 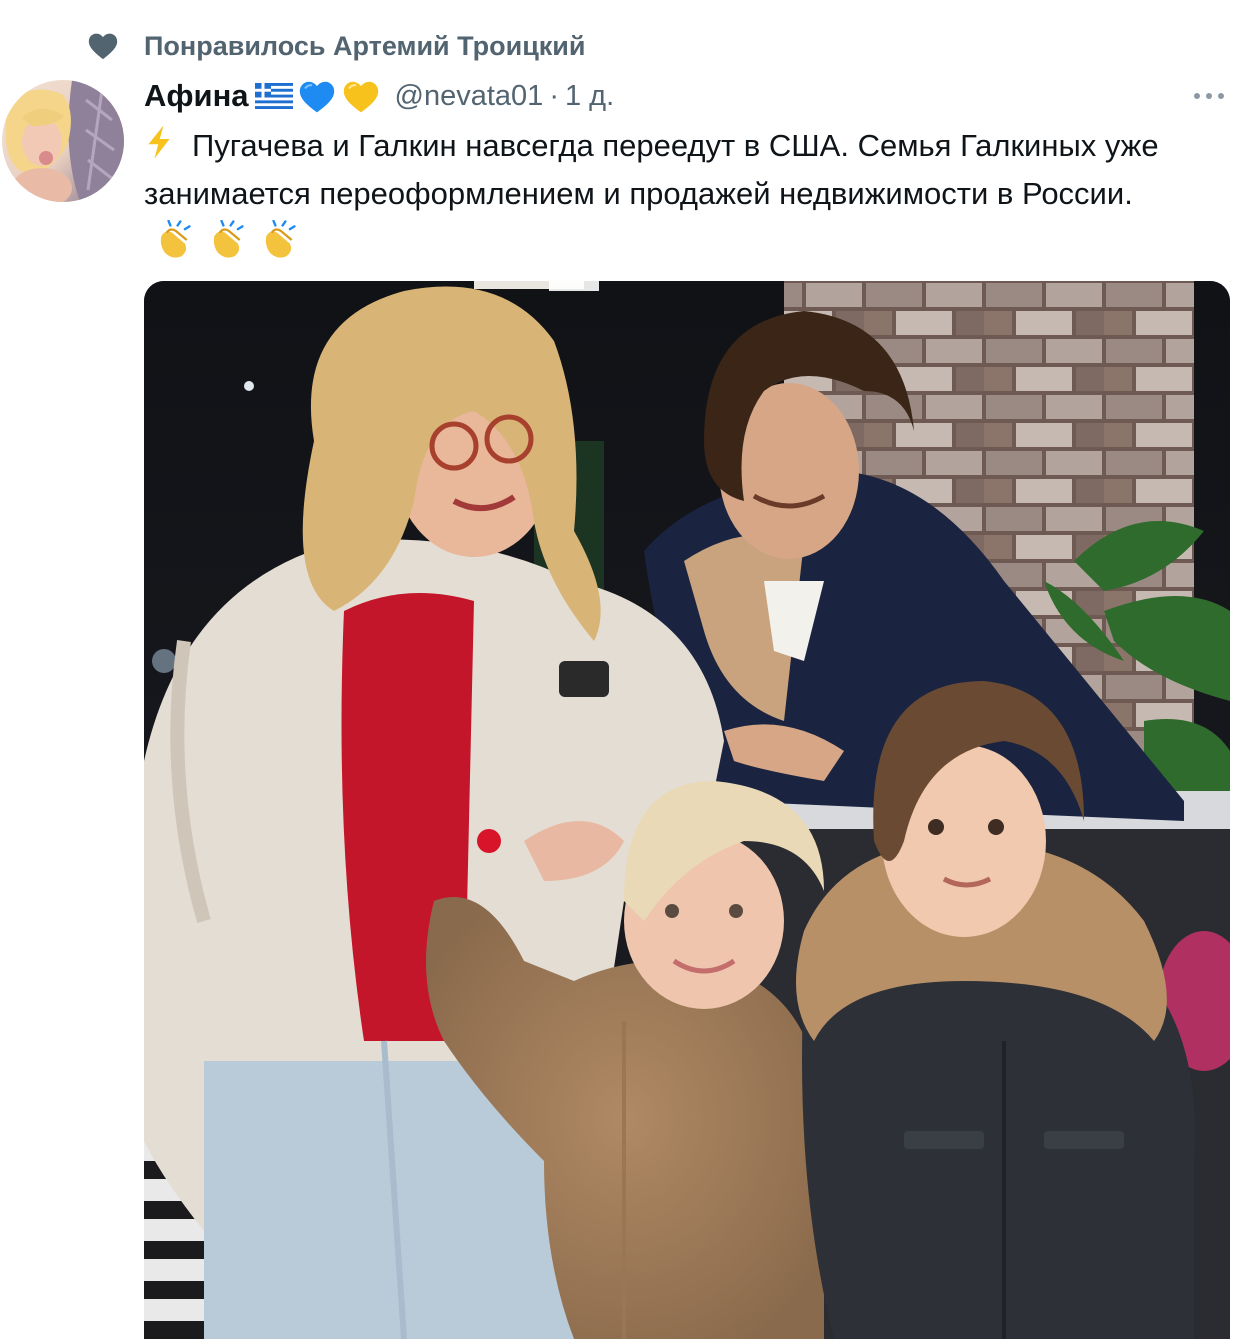 I want to click on greek-flag-icon, so click(x=273, y=96).